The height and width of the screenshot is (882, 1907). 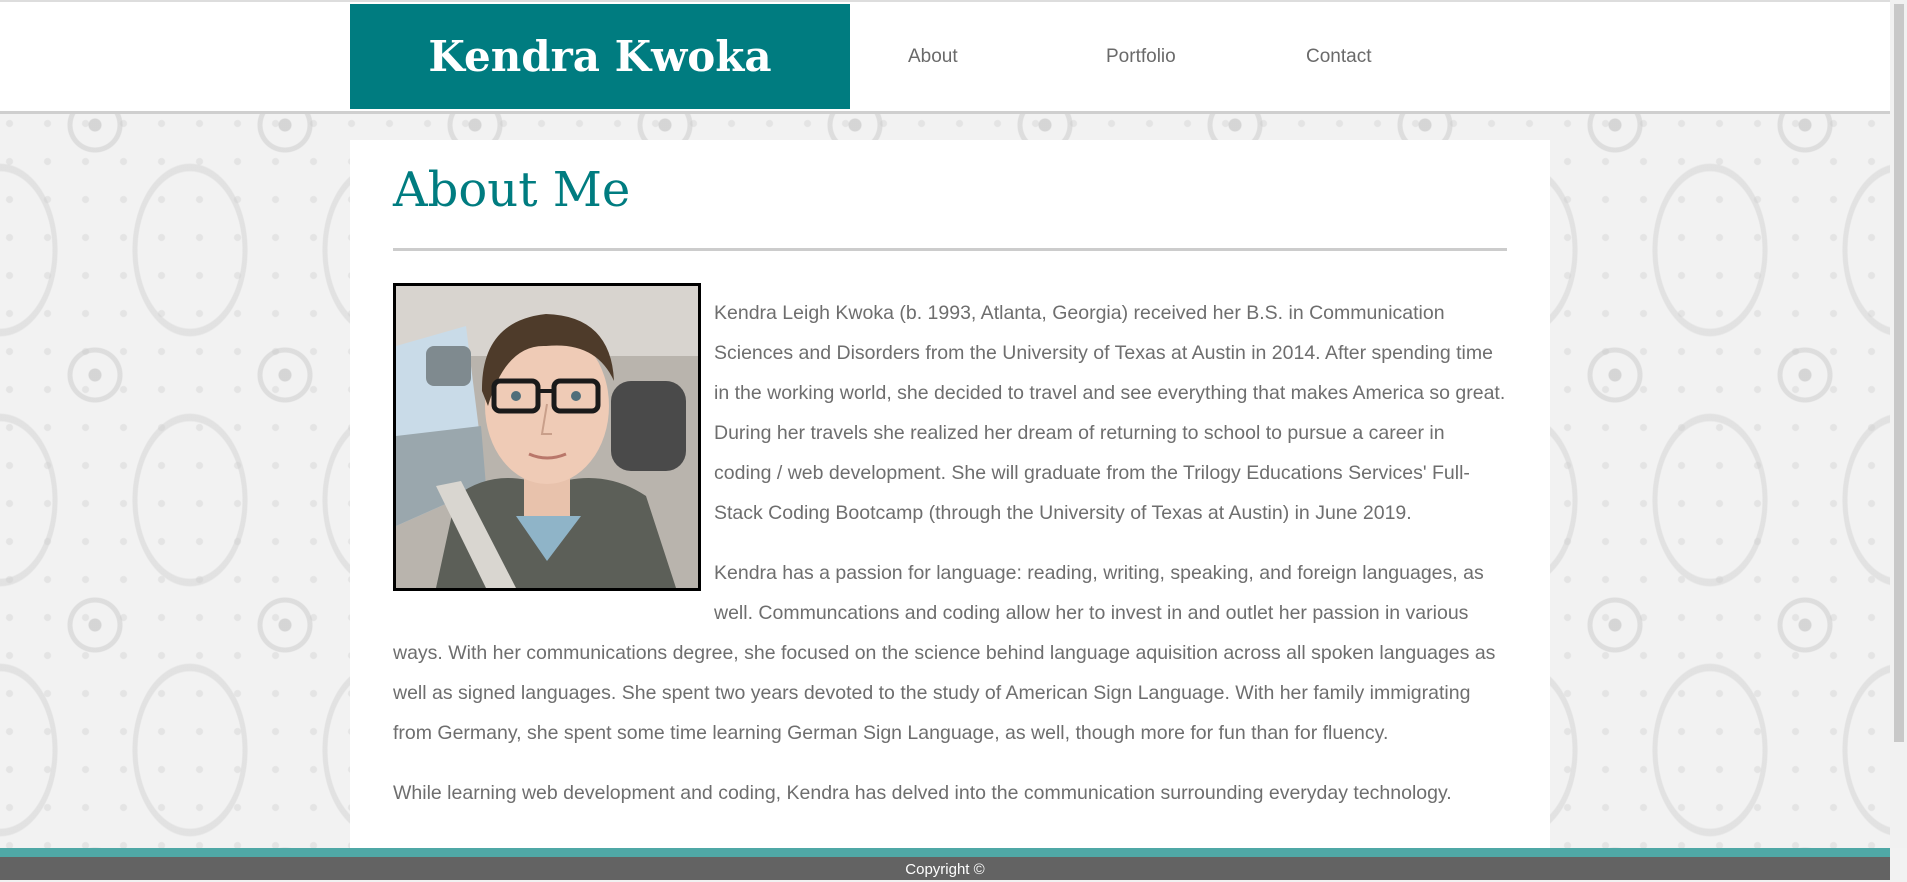 I want to click on page-scrollbar, so click(x=1898, y=424).